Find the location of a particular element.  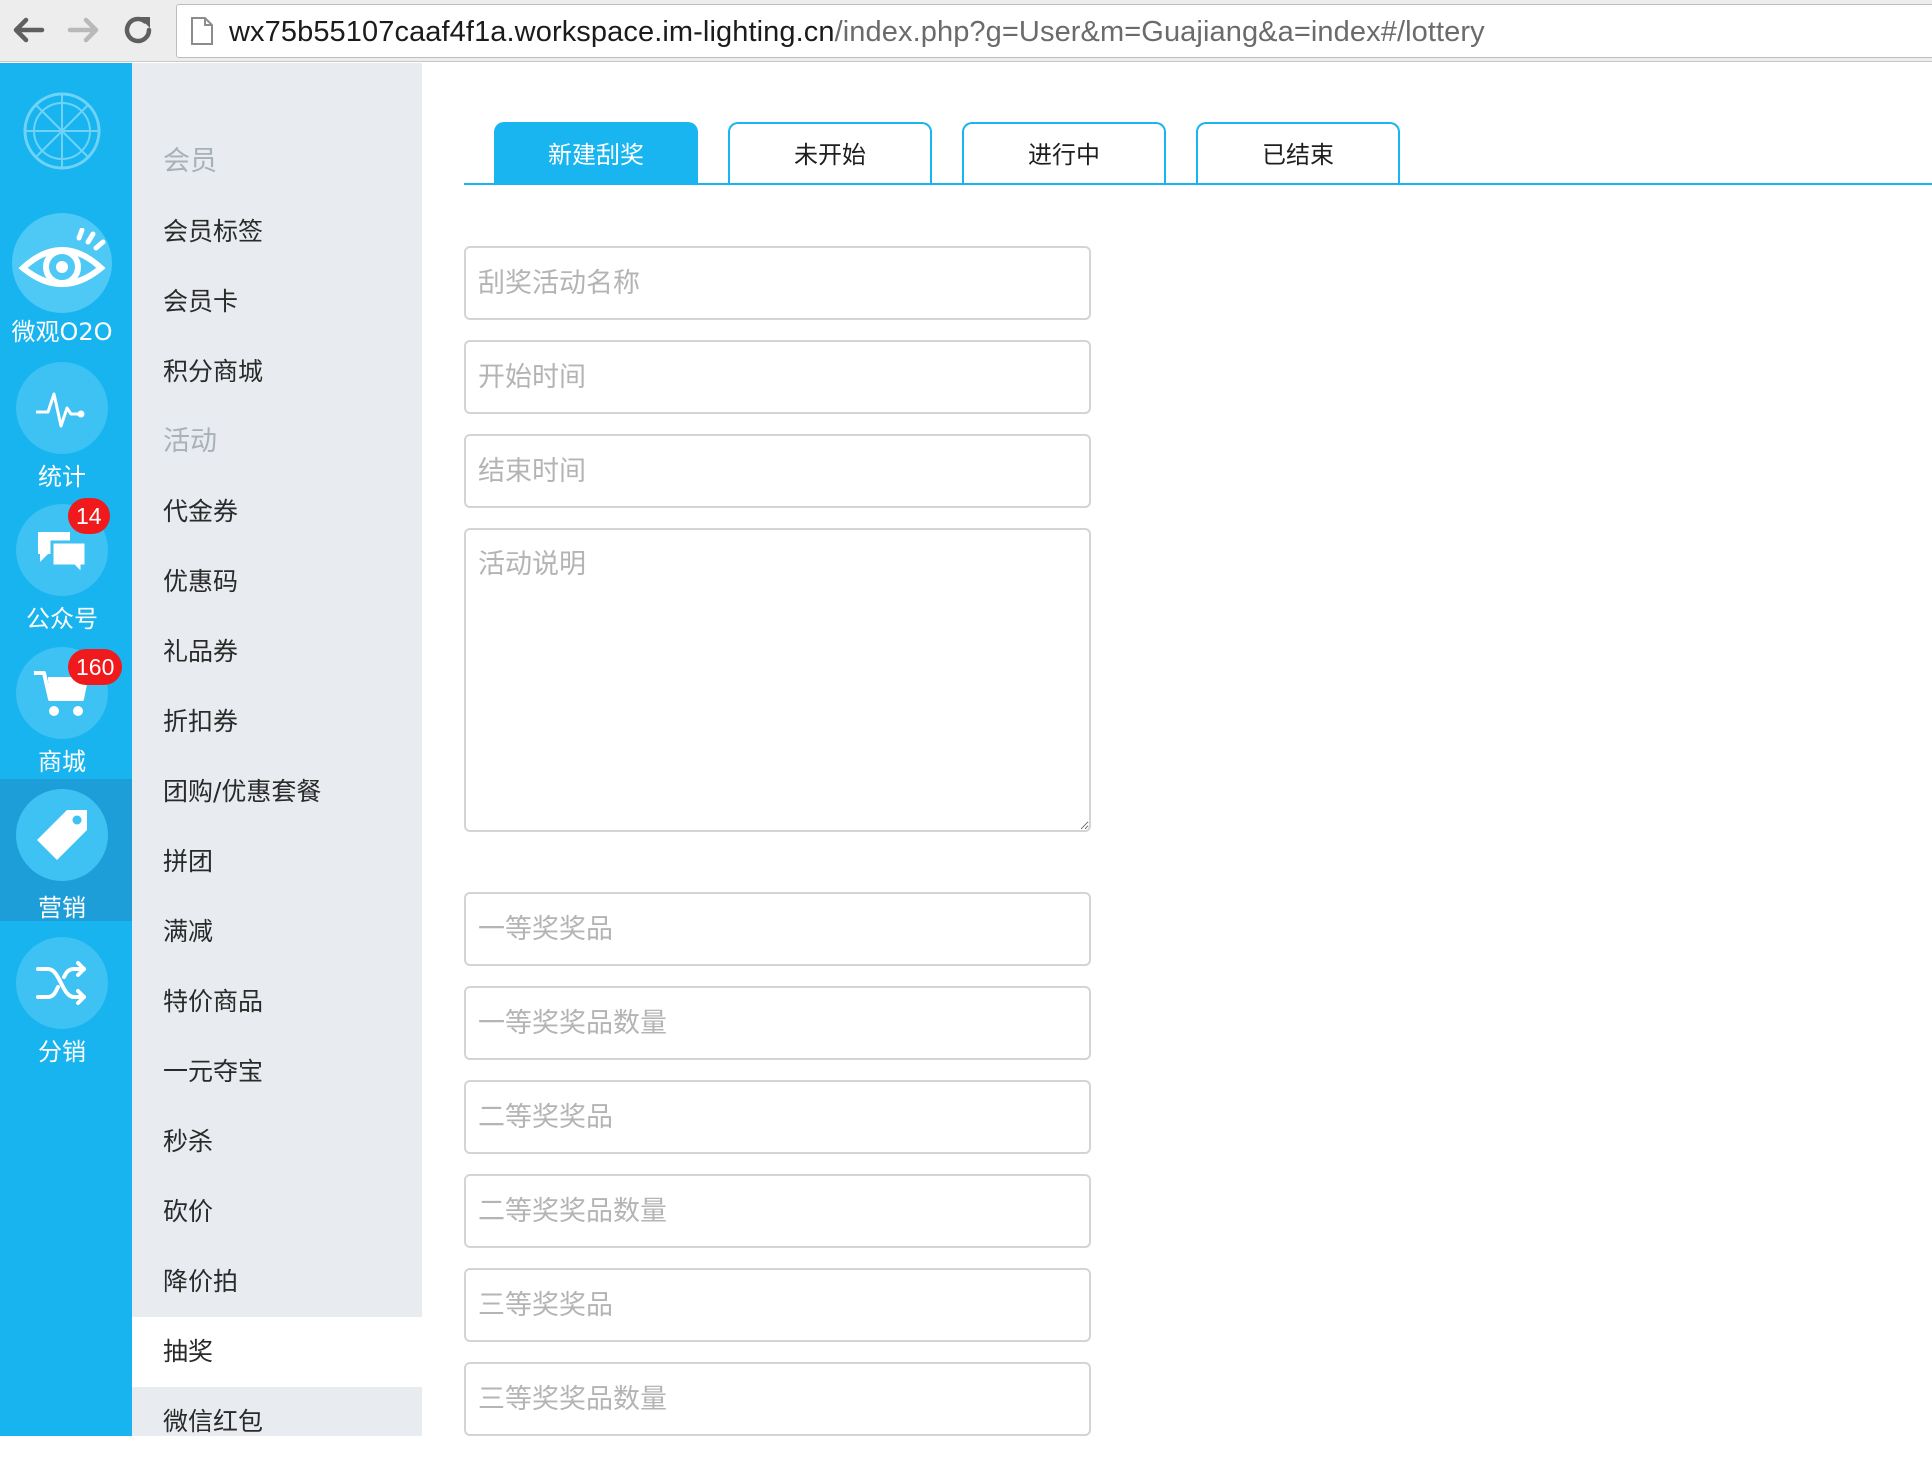

menu-label: 会员 is located at coordinates (190, 161).